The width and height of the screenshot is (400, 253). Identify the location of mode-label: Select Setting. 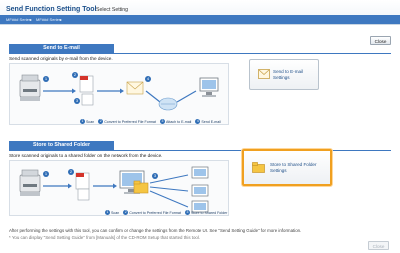
(112, 10).